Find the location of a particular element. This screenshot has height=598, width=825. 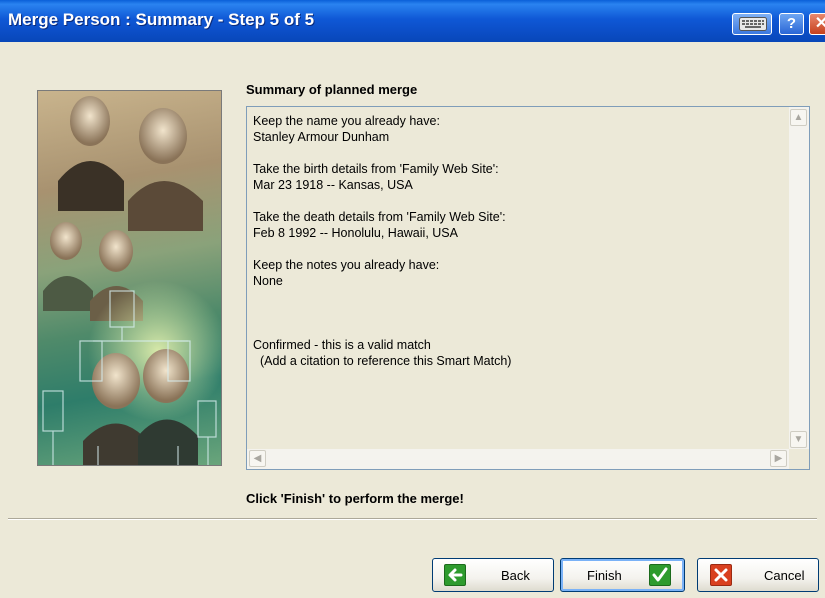

close-button: ✕ is located at coordinates (817, 24).